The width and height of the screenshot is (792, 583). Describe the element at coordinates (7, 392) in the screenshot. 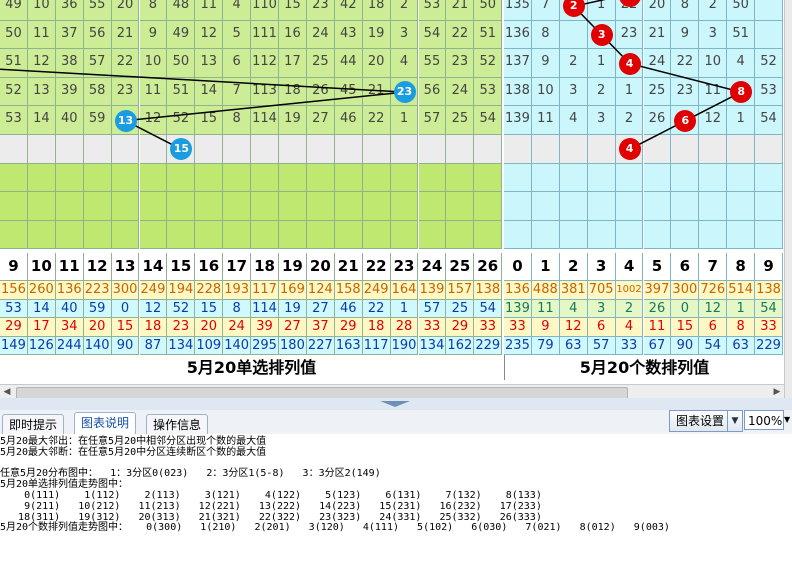

I see `scroll-left-icon: ◀` at that location.